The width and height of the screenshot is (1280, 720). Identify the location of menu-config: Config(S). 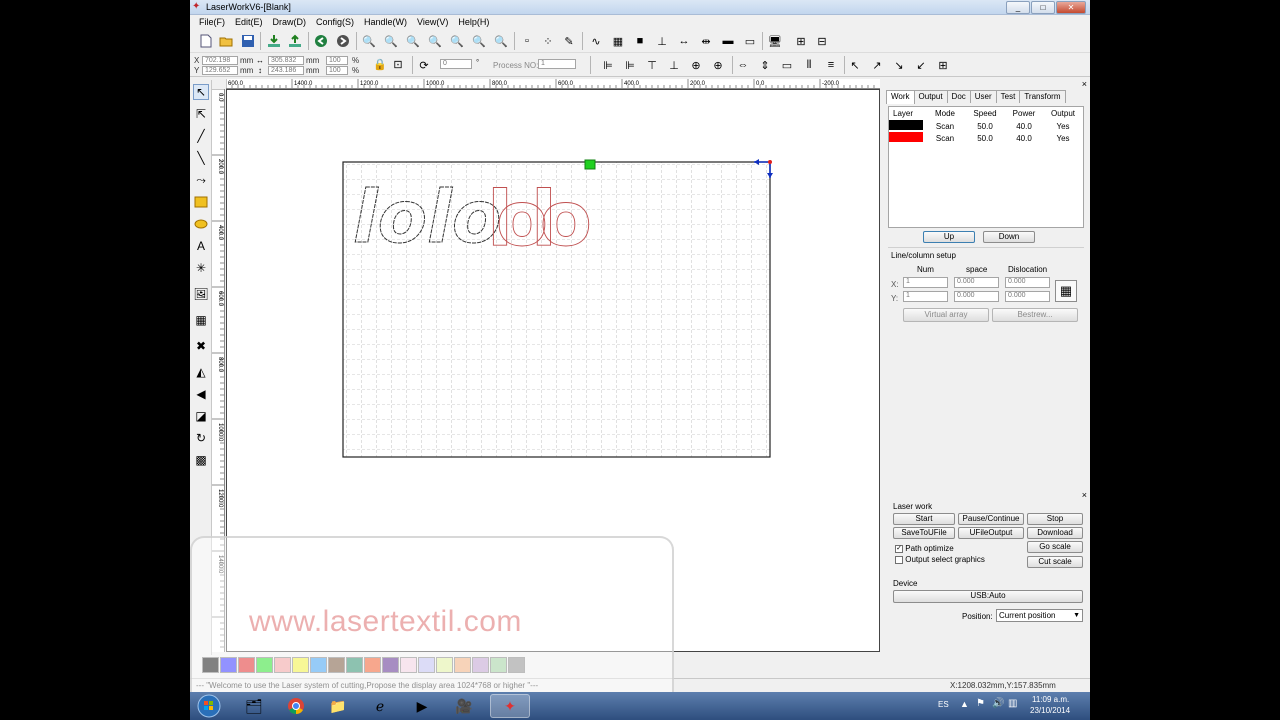
(335, 22).